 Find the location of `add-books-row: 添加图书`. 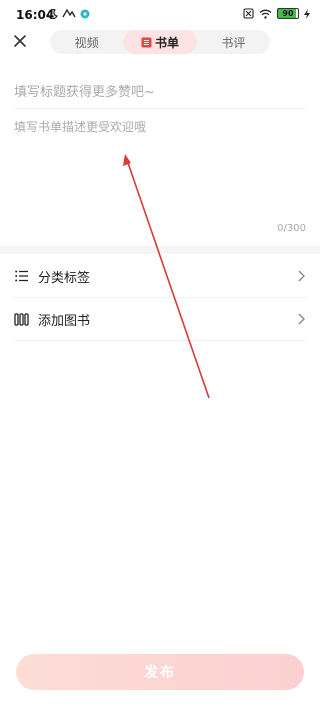

add-books-row: 添加图书 is located at coordinates (160, 319).